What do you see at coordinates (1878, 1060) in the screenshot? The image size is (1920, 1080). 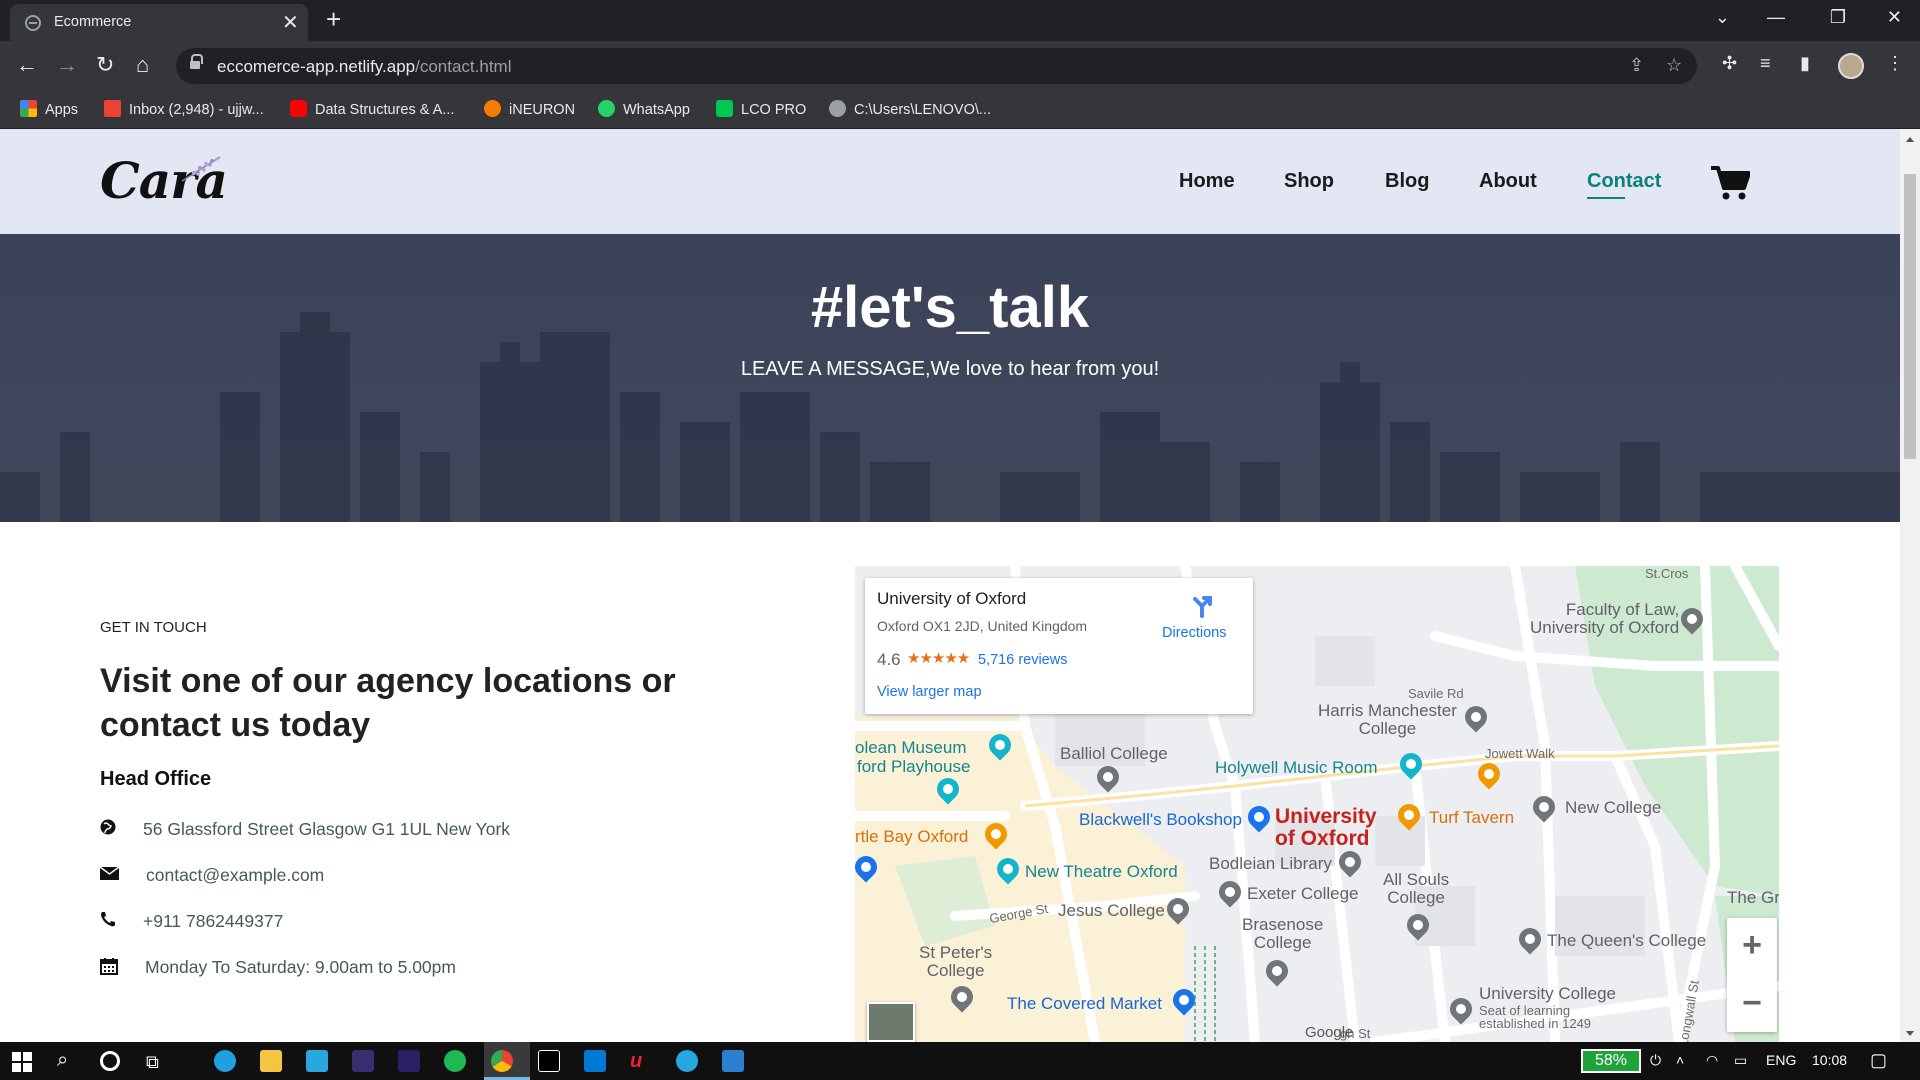 I see `notifications-icon: ▢` at bounding box center [1878, 1060].